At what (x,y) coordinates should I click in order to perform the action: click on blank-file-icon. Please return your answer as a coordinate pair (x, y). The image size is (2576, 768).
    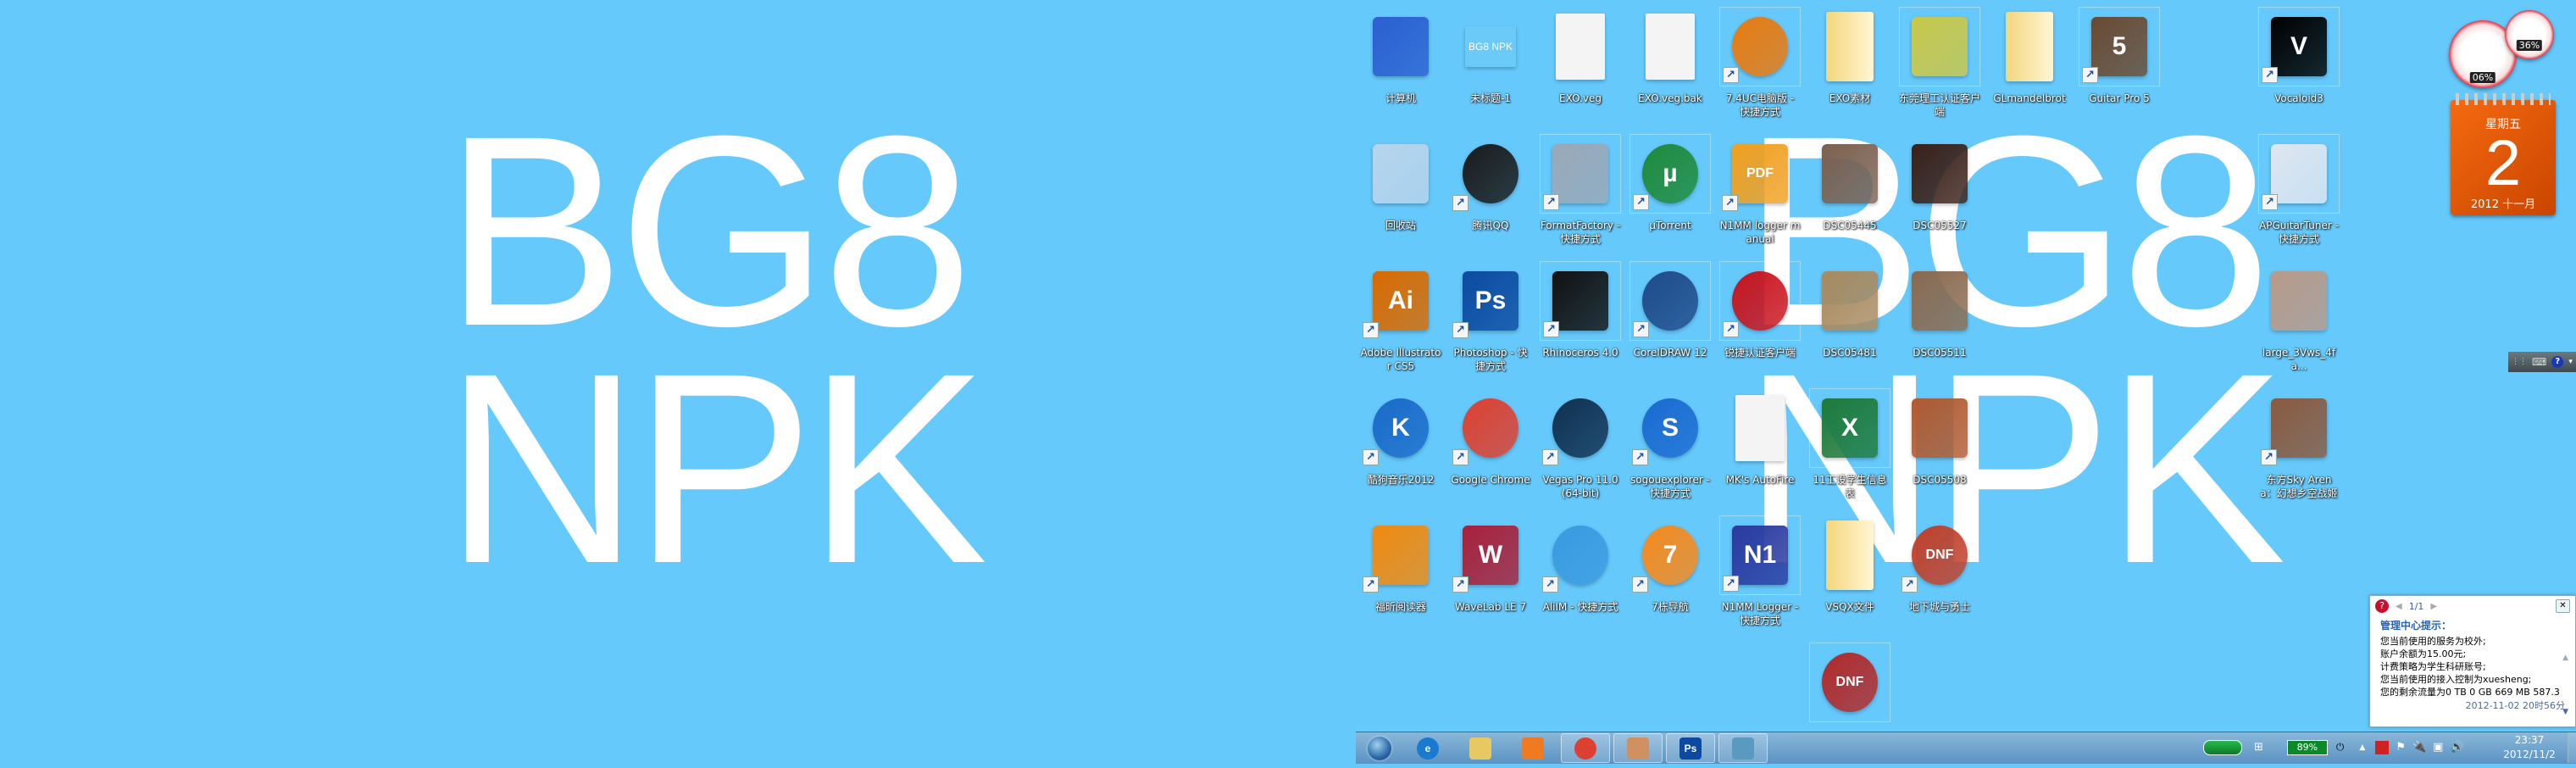
    Looking at the image, I should click on (1580, 47).